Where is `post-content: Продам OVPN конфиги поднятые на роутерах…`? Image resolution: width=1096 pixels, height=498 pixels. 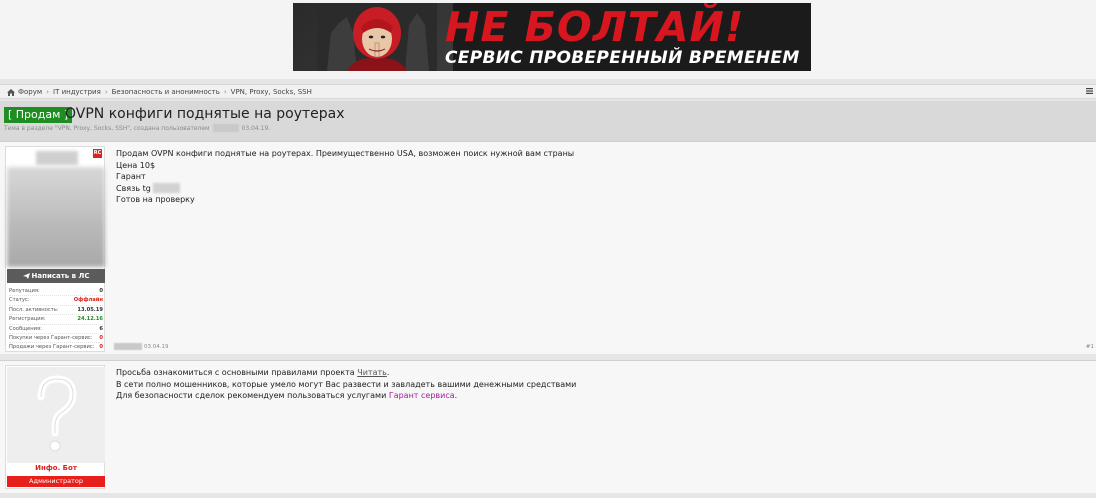 post-content: Продам OVPN конфиги поднятые на роутерах… is located at coordinates (345, 177).